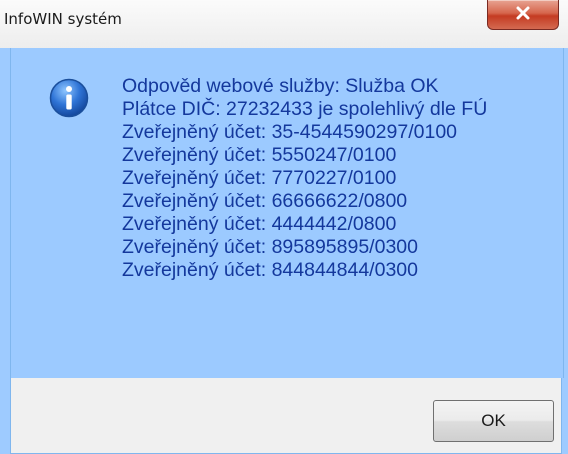  I want to click on message-line-account: Zveřejněný účet: 66666622/0800, so click(265, 201).